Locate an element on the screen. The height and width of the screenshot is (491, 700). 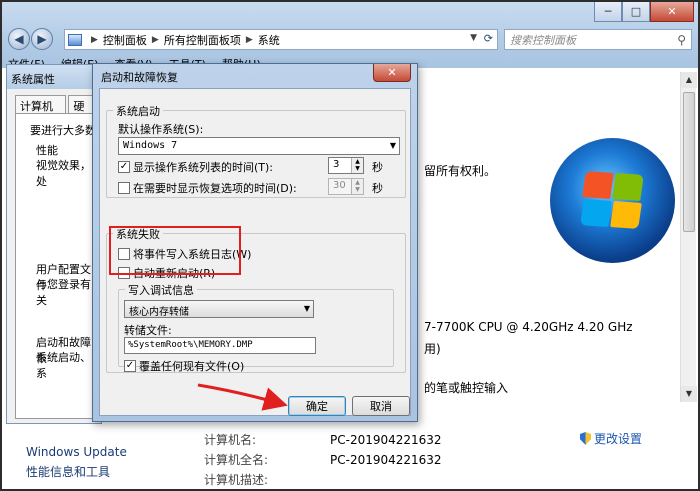
default-os-select: Windows 7 ▼ is located at coordinates (259, 146).